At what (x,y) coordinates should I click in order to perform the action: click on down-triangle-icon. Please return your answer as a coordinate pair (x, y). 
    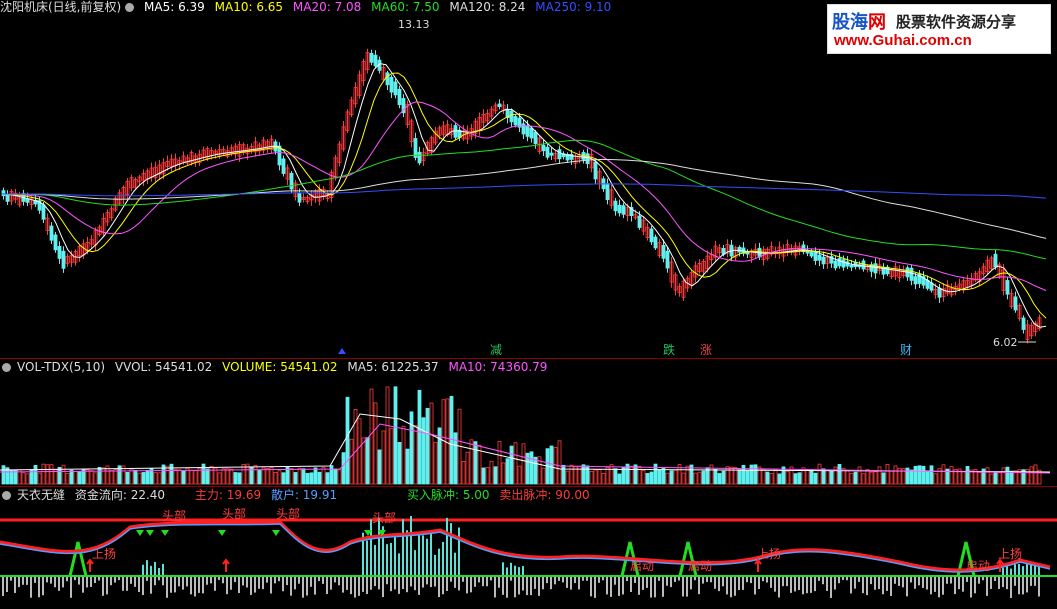
    Looking at the image, I should click on (276, 533).